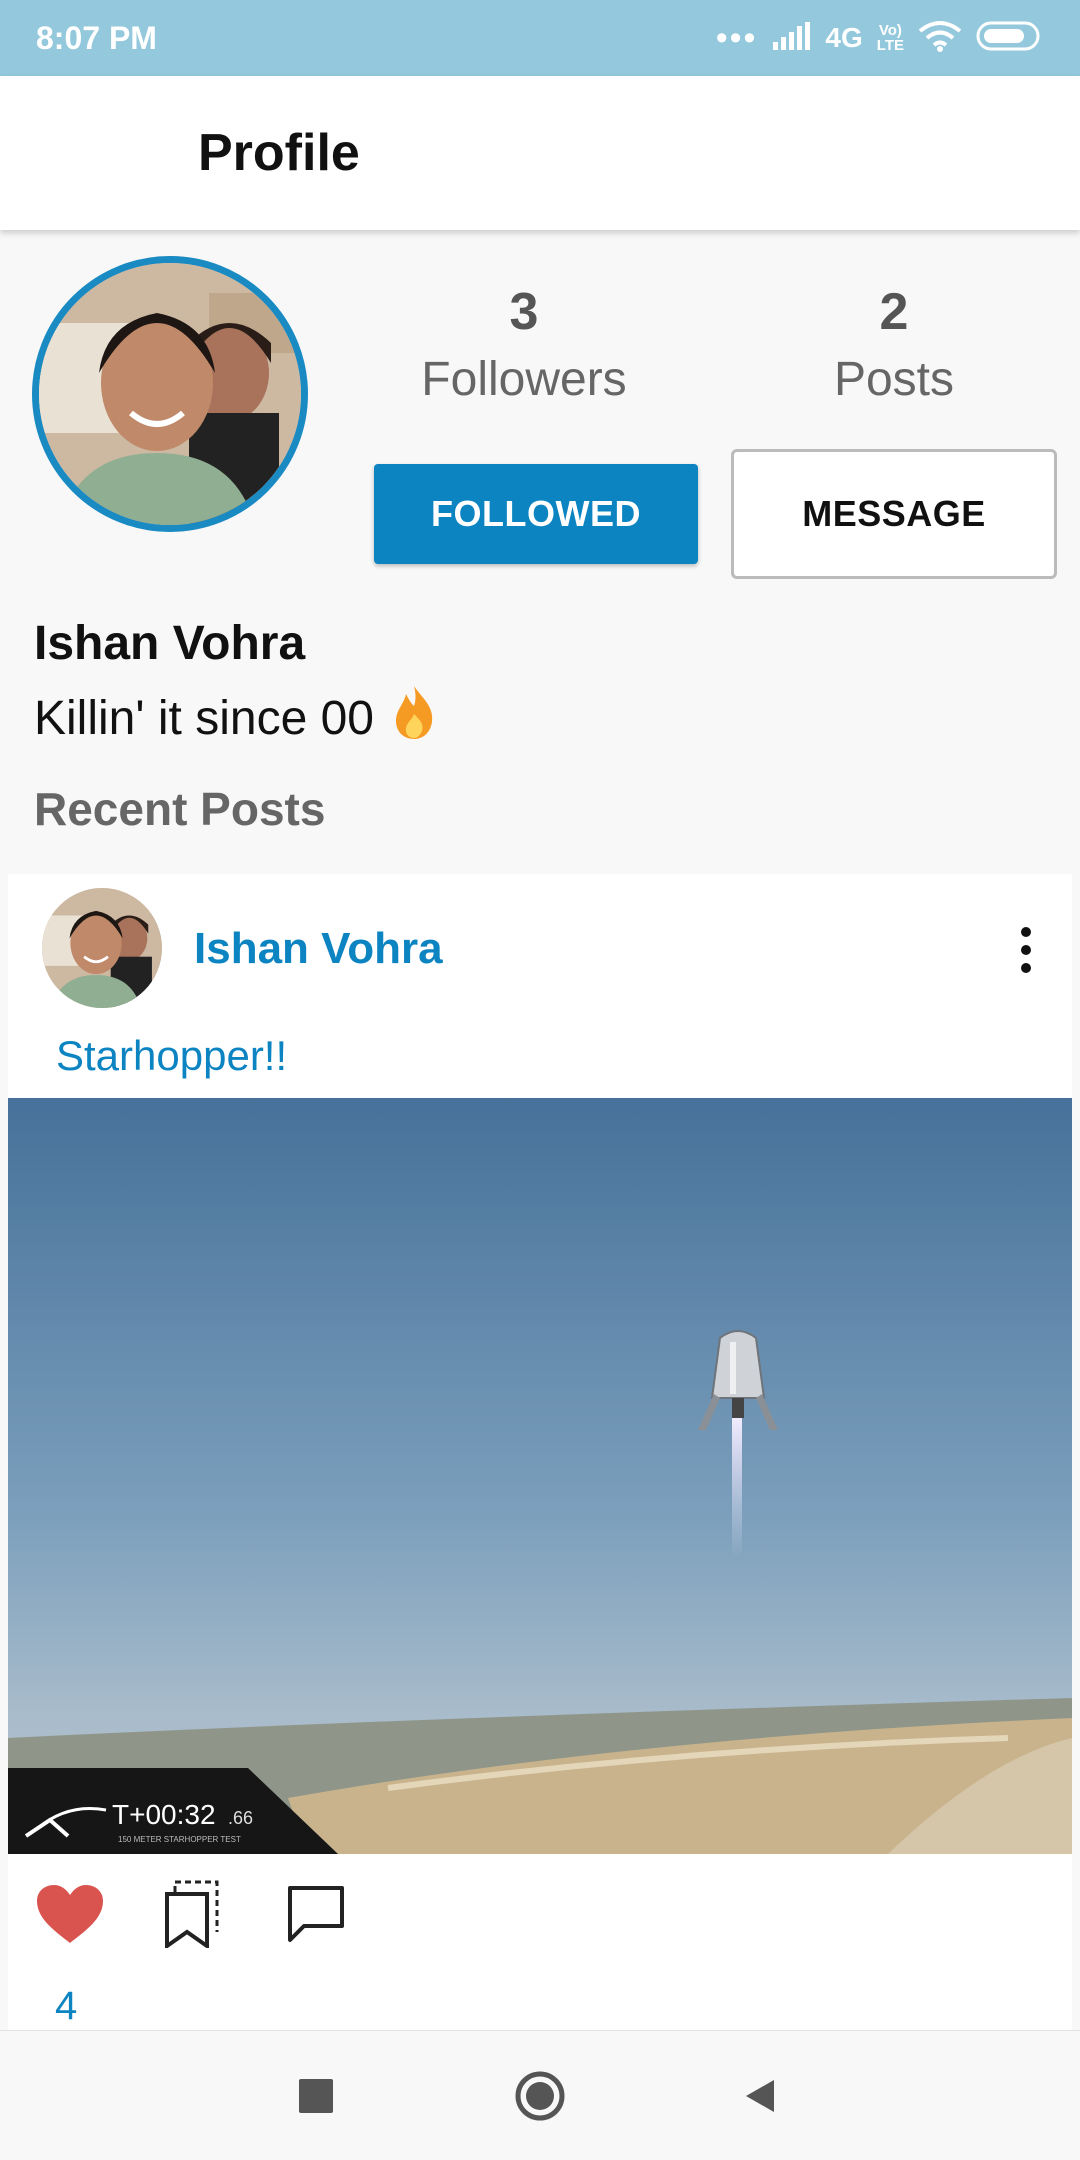  I want to click on signal-icon, so click(791, 38).